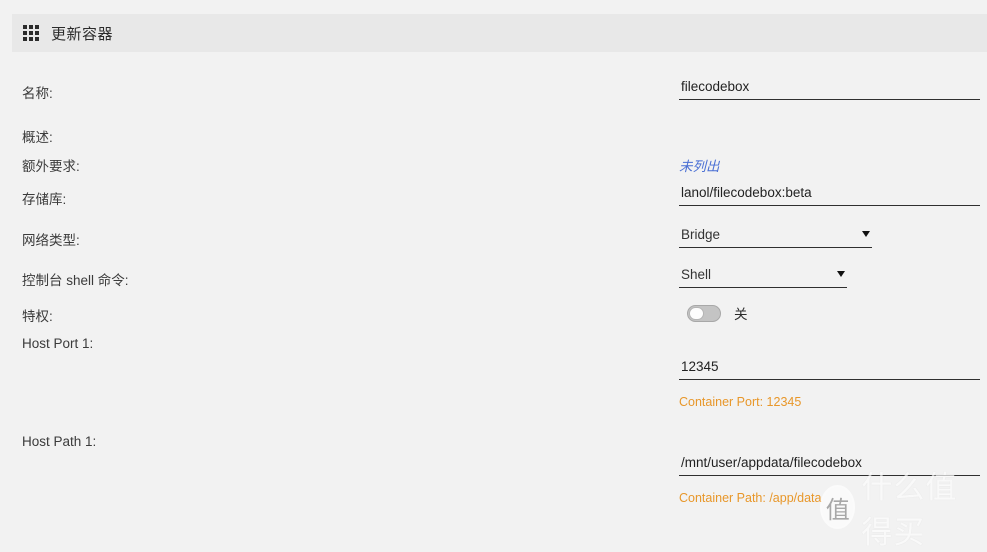 Image resolution: width=987 pixels, height=552 pixels. I want to click on repository-input, so click(829, 195).